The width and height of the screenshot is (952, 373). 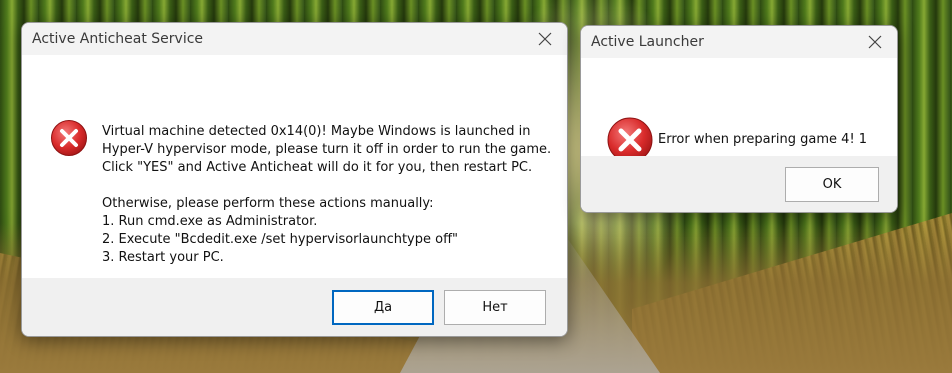 What do you see at coordinates (383, 307) in the screenshot?
I see `yes-button: Да` at bounding box center [383, 307].